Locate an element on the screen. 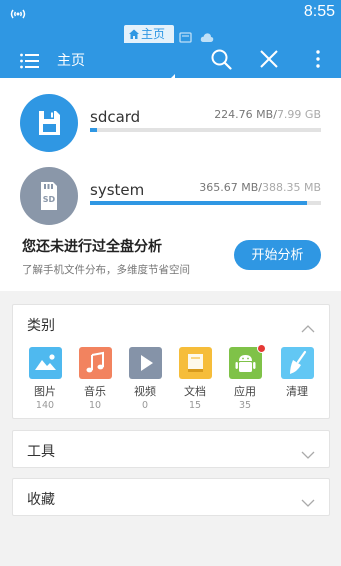 This screenshot has width=341, height=566. category-label: 视频 is located at coordinates (145, 391).